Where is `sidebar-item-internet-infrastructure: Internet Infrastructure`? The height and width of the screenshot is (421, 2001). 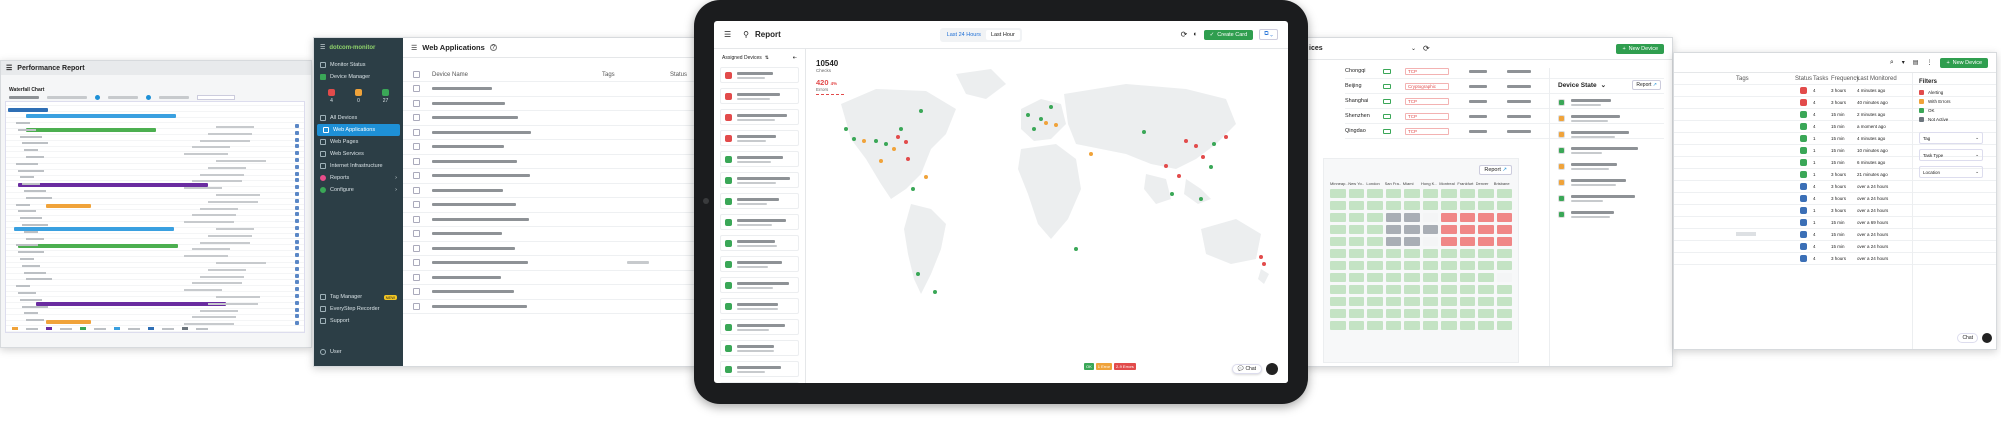 sidebar-item-internet-infrastructure: Internet Infrastructure is located at coordinates (358, 166).